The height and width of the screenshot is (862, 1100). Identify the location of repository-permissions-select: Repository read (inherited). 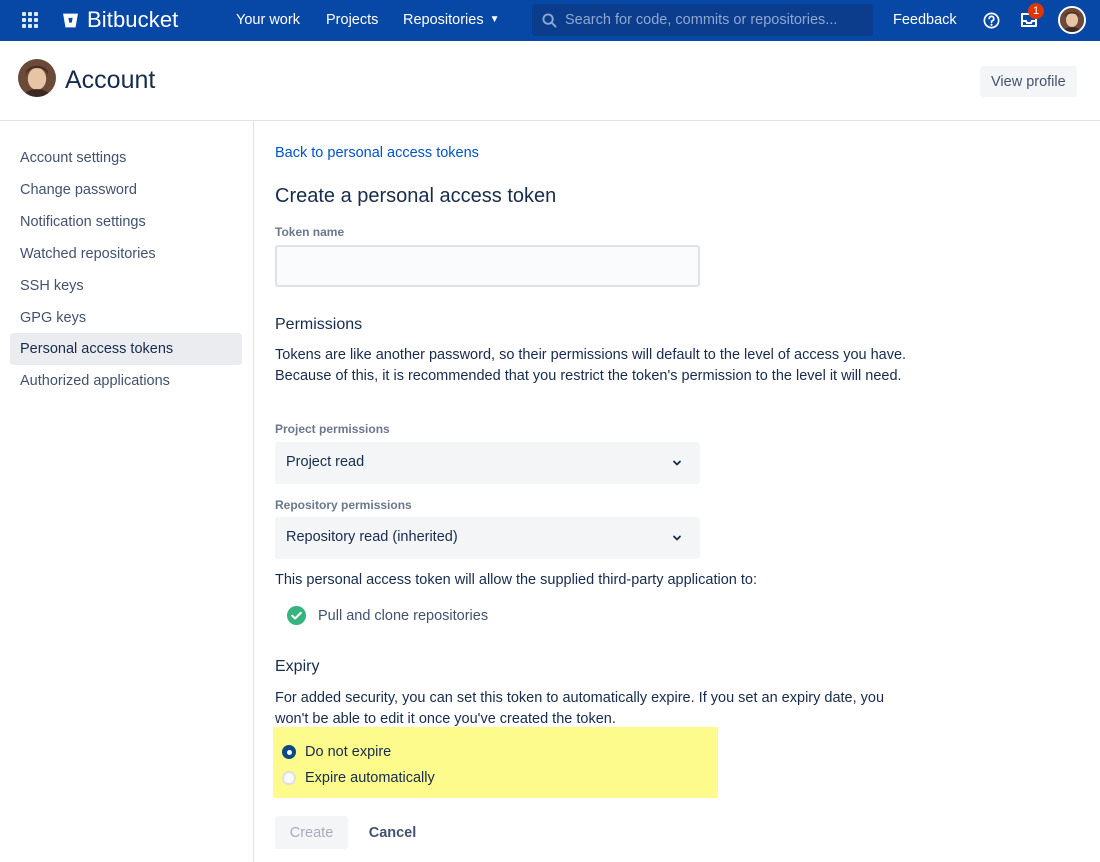
(487, 538).